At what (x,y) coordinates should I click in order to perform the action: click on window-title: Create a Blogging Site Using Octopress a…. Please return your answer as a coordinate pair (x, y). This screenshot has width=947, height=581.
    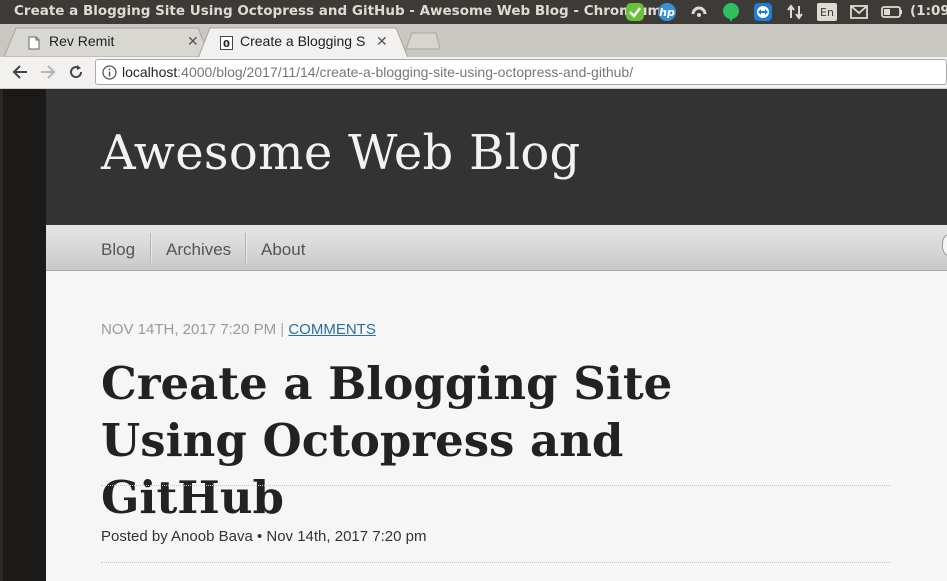
    Looking at the image, I should click on (338, 11).